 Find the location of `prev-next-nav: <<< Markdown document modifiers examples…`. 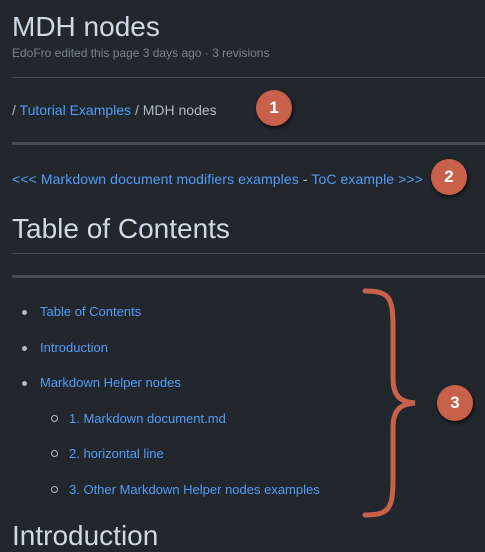

prev-next-nav: <<< Markdown document modifiers examples… is located at coordinates (217, 179).